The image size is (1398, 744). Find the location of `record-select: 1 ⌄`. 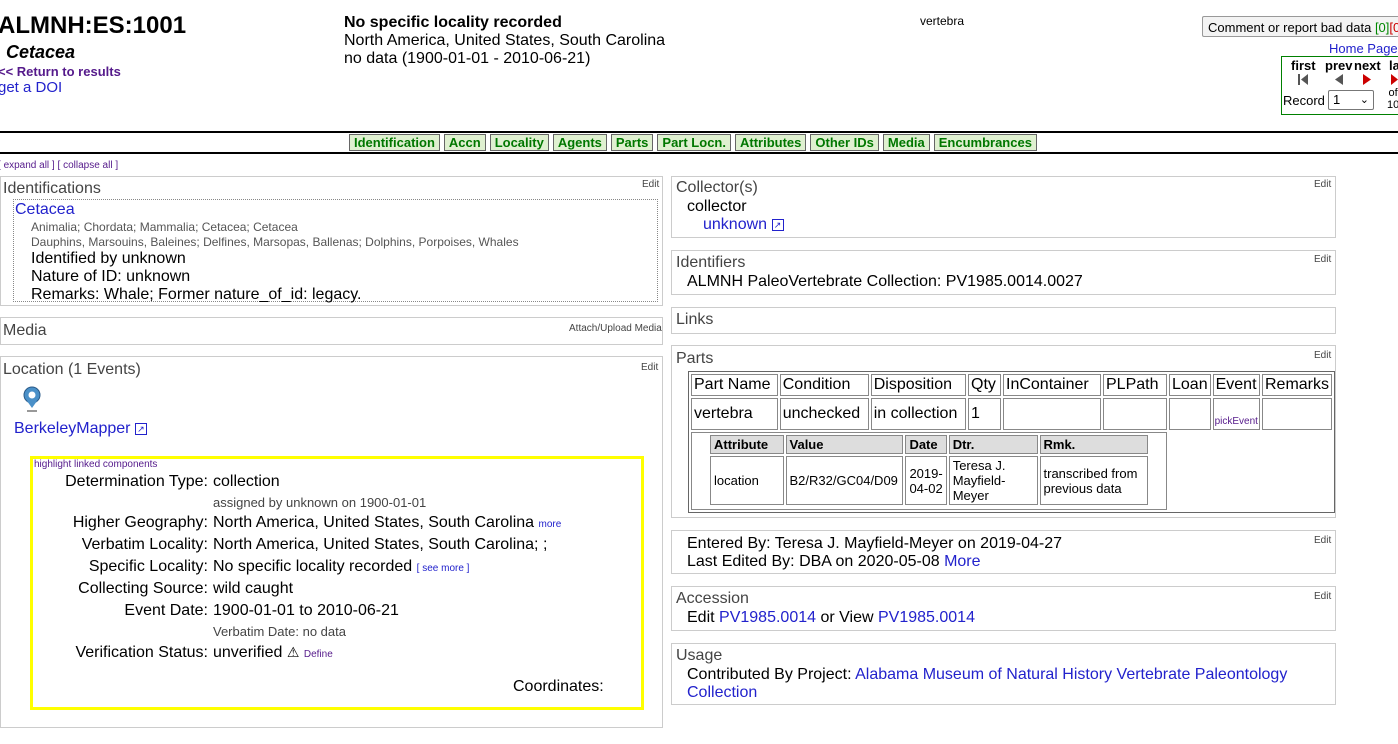

record-select: 1 ⌄ is located at coordinates (1351, 100).